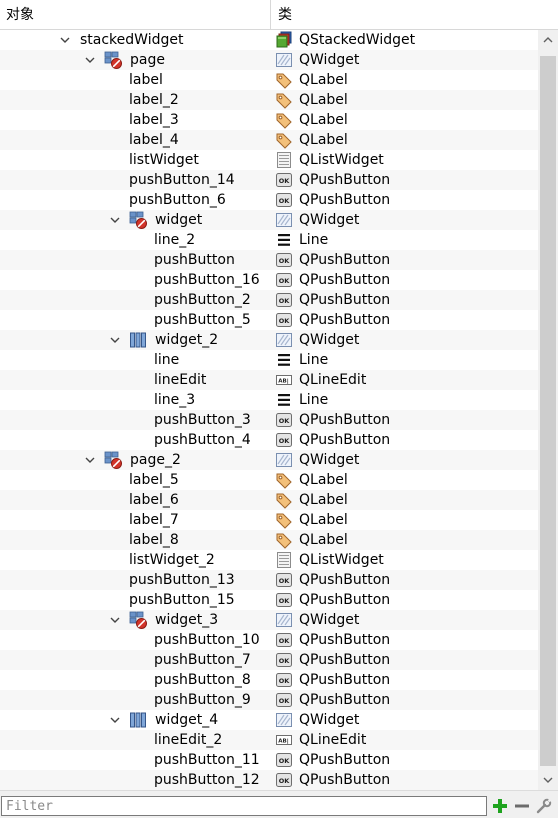 This screenshot has height=818, width=558. I want to click on tree-row: label_4 QLabel, so click(269, 140).